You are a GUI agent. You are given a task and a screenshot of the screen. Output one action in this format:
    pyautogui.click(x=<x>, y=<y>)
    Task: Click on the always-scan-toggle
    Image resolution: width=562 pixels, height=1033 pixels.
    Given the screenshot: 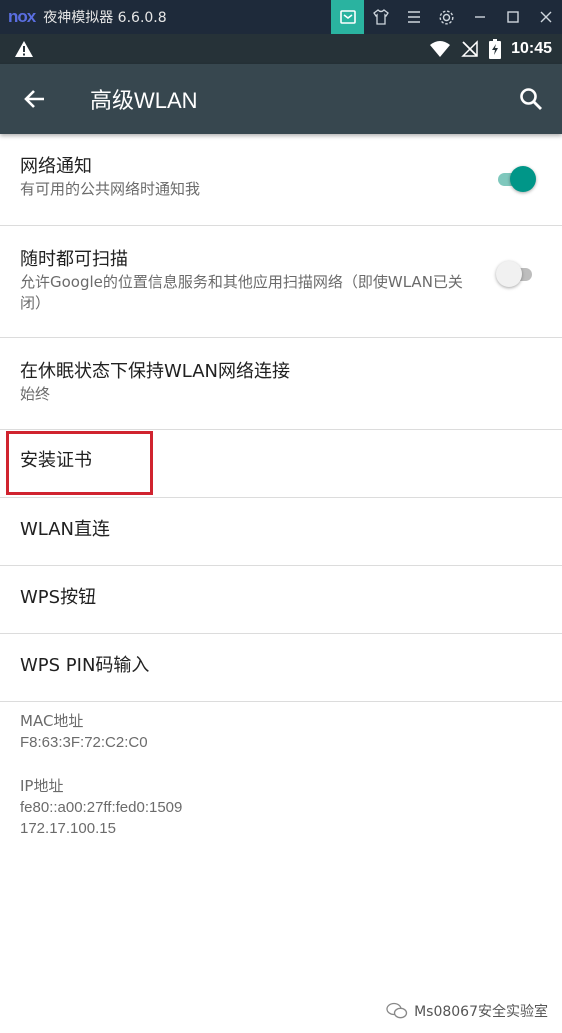 What is the action you would take?
    pyautogui.click(x=516, y=274)
    